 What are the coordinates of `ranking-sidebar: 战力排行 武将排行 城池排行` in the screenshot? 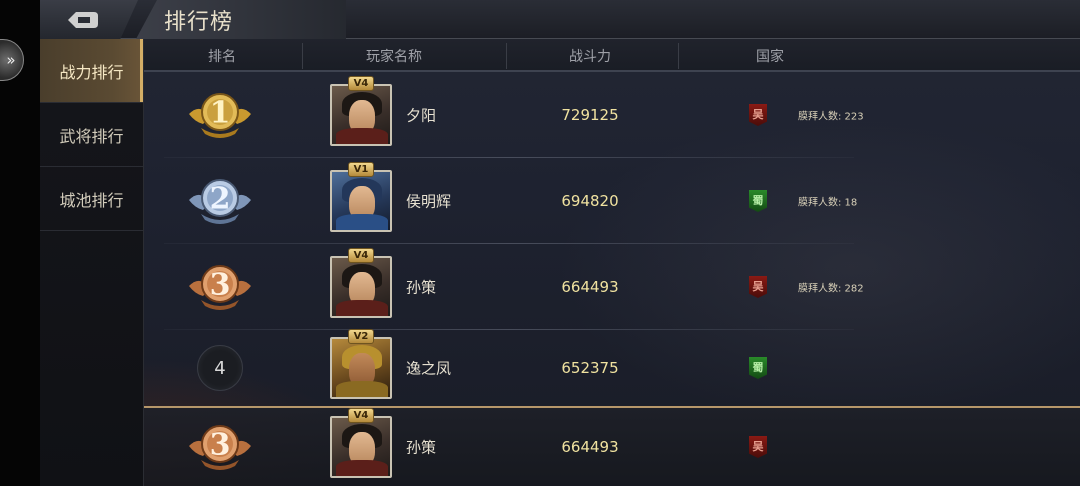 It's located at (92, 262).